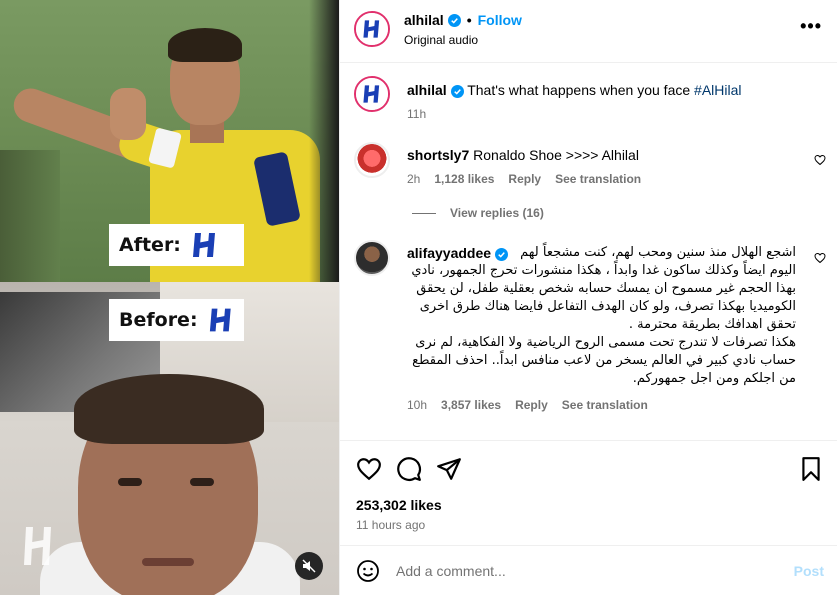  What do you see at coordinates (438, 155) in the screenshot?
I see `commenter-username: shortsly7` at bounding box center [438, 155].